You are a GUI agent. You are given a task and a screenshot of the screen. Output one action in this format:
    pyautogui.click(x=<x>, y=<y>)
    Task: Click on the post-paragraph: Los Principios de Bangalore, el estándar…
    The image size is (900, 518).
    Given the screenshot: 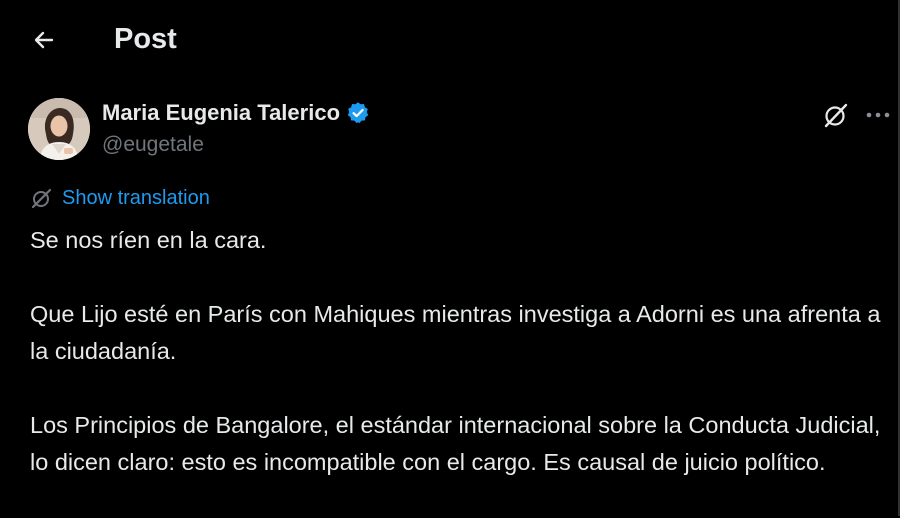 What is the action you would take?
    pyautogui.click(x=455, y=443)
    